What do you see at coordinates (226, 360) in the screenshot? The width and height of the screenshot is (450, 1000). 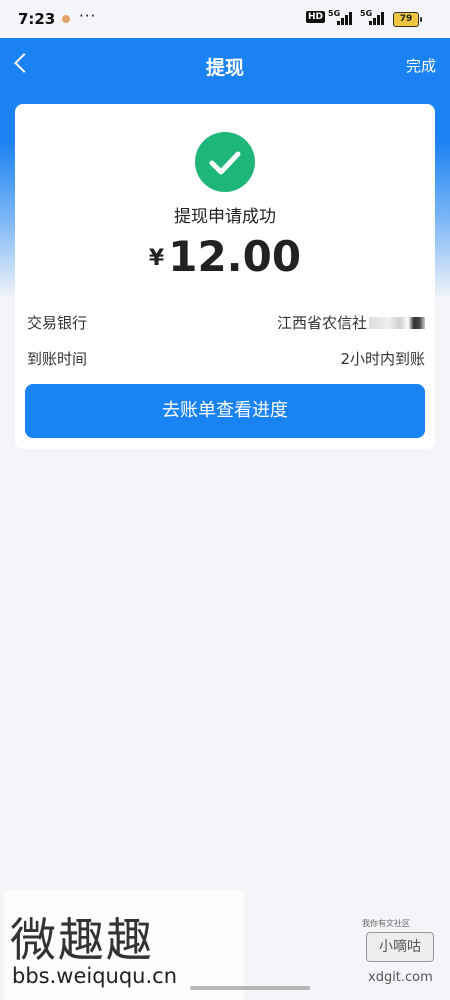 I see `detail-row-arrival: 到账时间 2小时内到账` at bounding box center [226, 360].